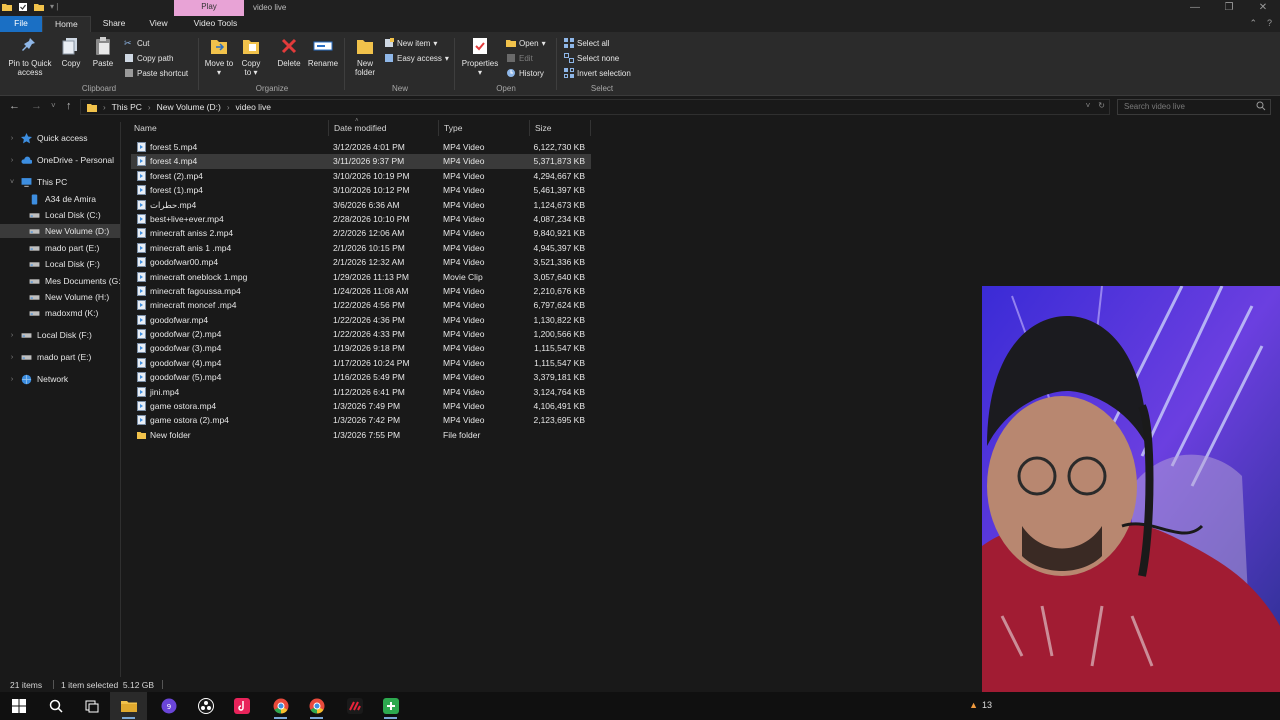 The height and width of the screenshot is (720, 1280). What do you see at coordinates (60, 231) in the screenshot?
I see `nav-new-volume-d: New Volume (D:)` at bounding box center [60, 231].